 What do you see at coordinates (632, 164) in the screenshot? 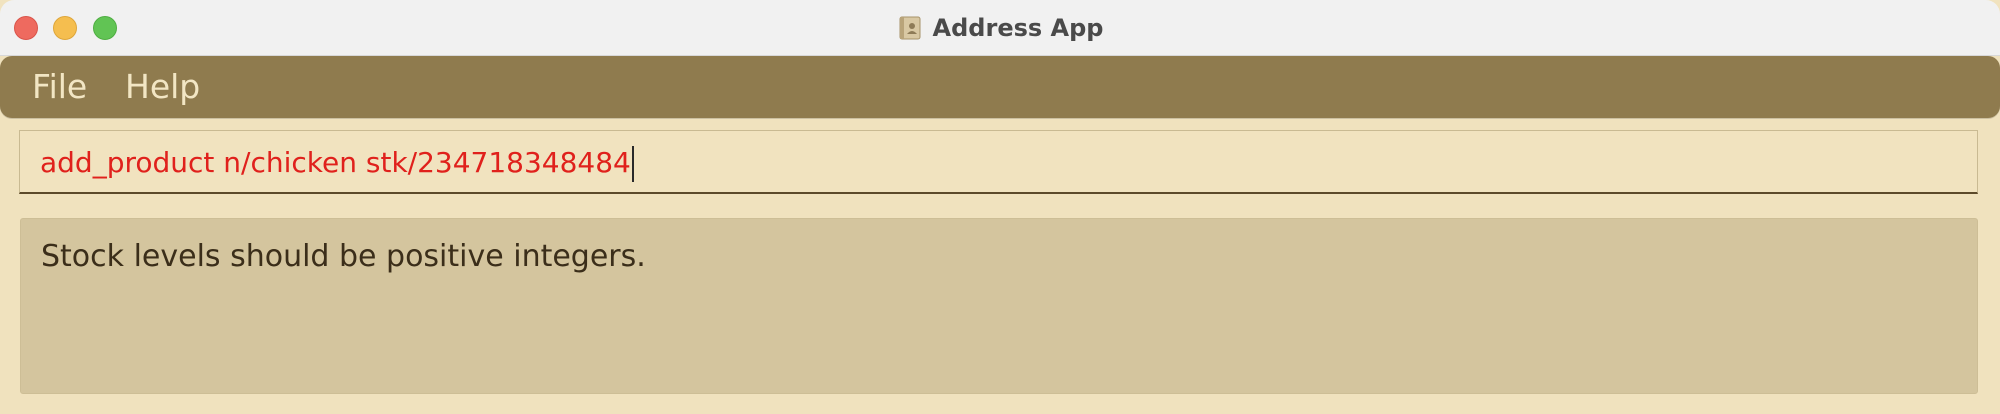
I see `text-caret` at bounding box center [632, 164].